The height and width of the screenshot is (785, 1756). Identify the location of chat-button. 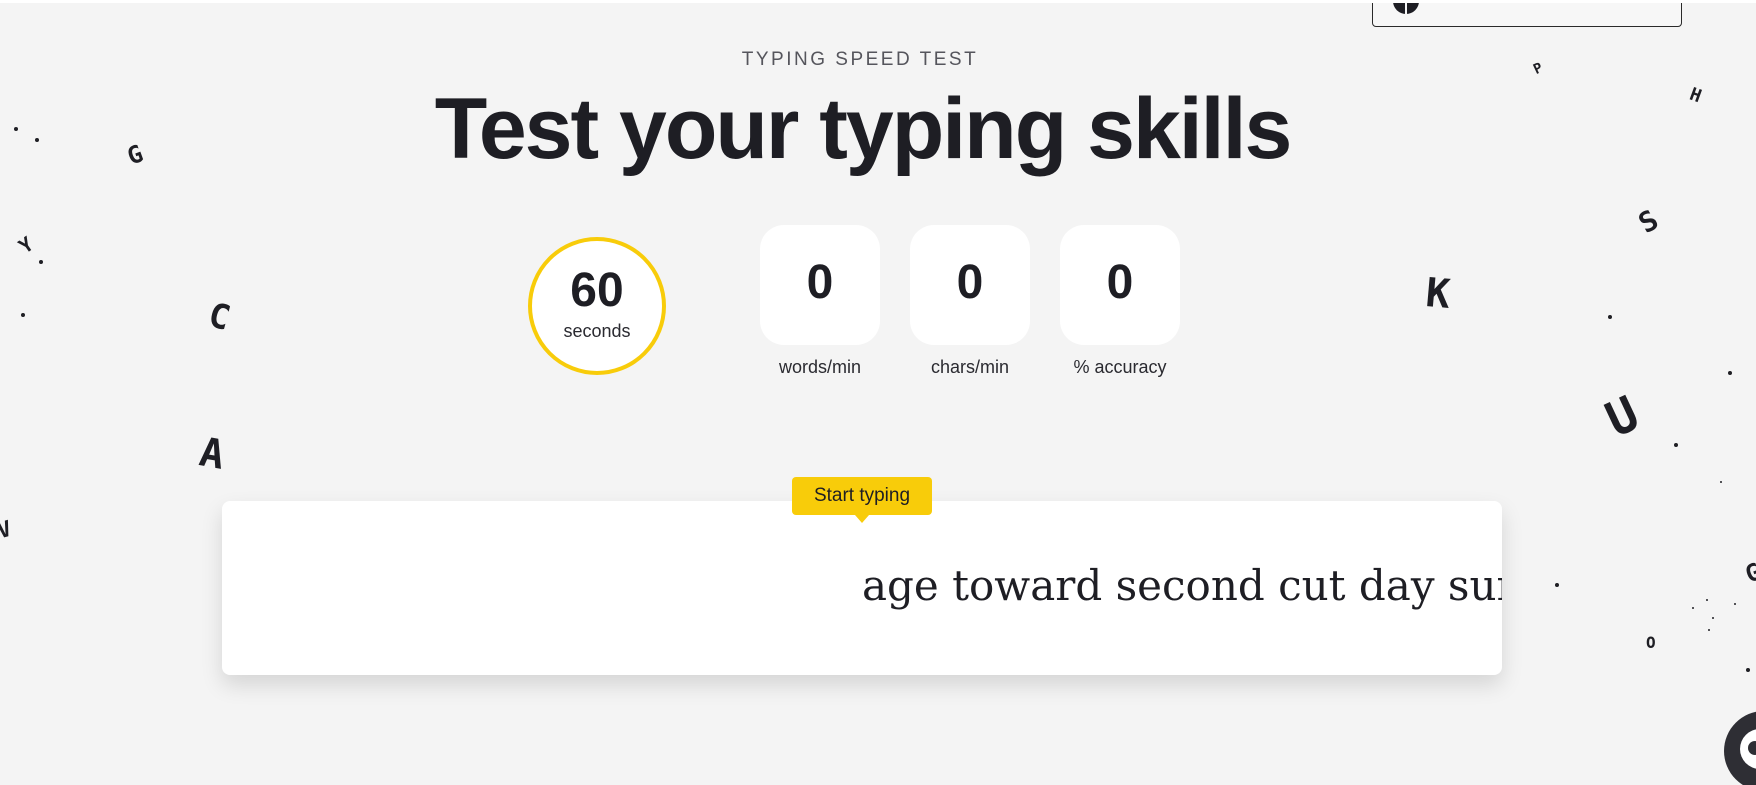
(1740, 748).